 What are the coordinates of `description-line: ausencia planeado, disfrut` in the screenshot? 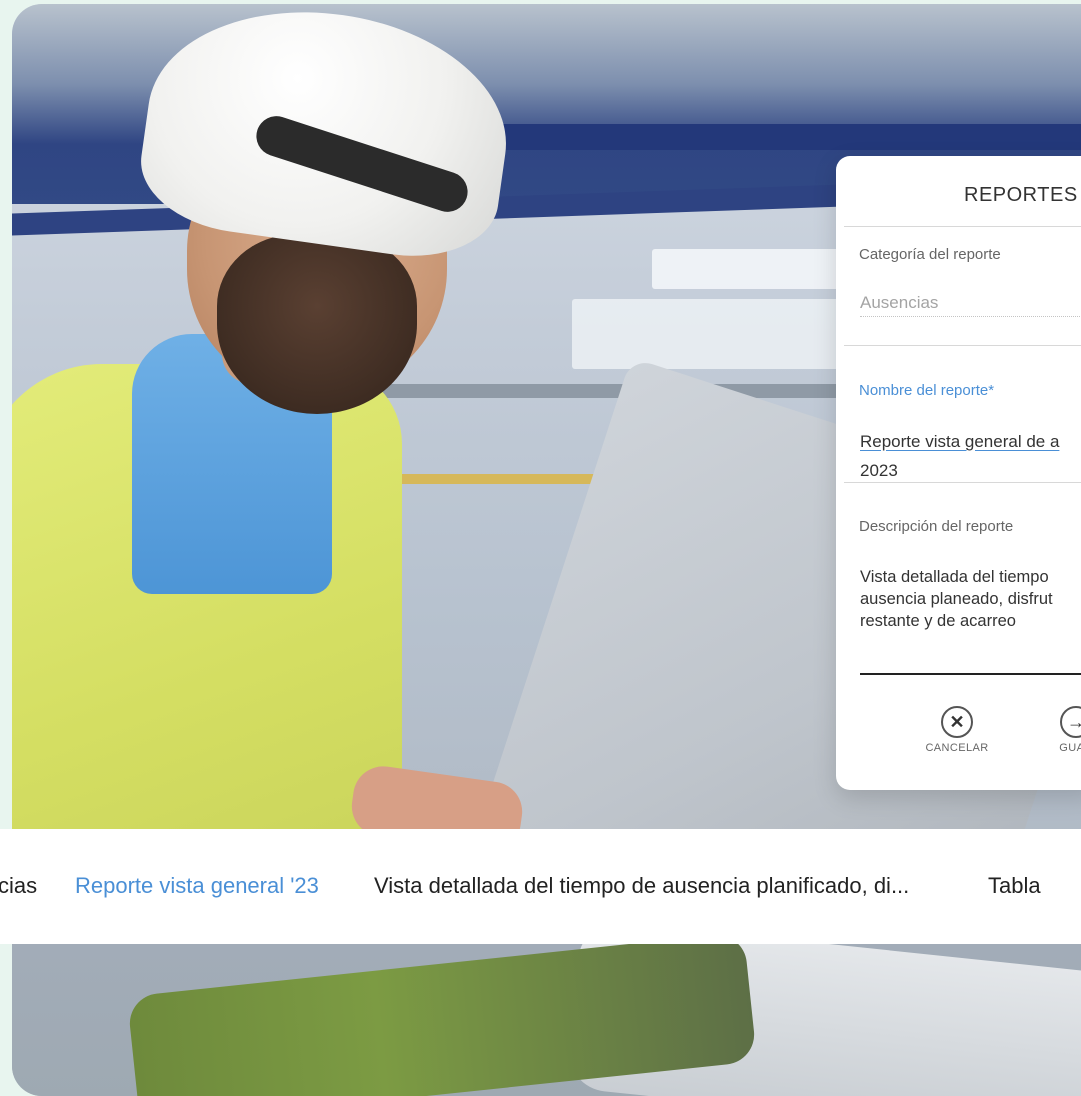 It's located at (956, 599).